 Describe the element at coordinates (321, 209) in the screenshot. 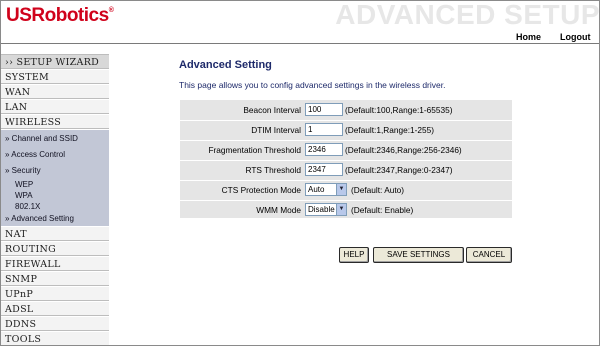

I see `wmm-mode-value: Disable` at that location.